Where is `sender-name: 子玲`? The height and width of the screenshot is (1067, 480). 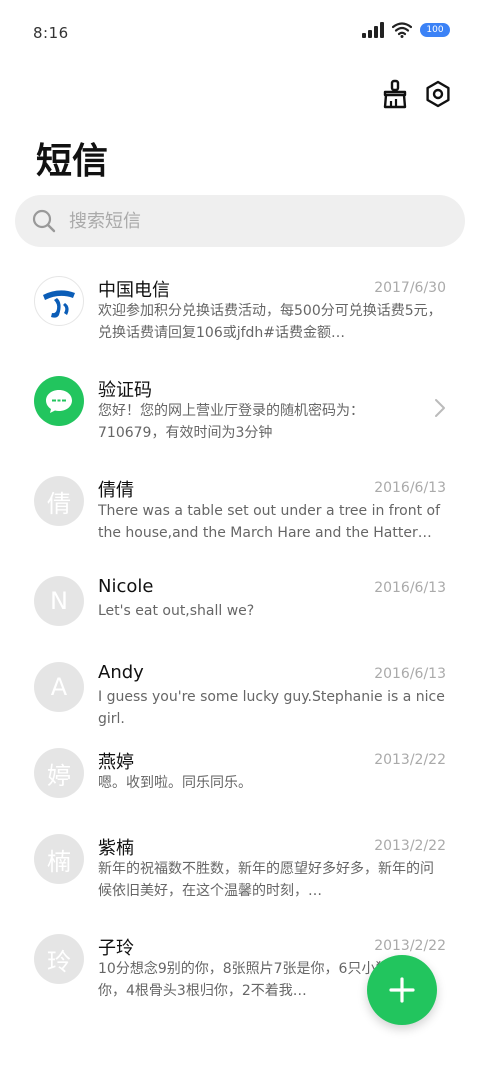
sender-name: 子玲 is located at coordinates (116, 948).